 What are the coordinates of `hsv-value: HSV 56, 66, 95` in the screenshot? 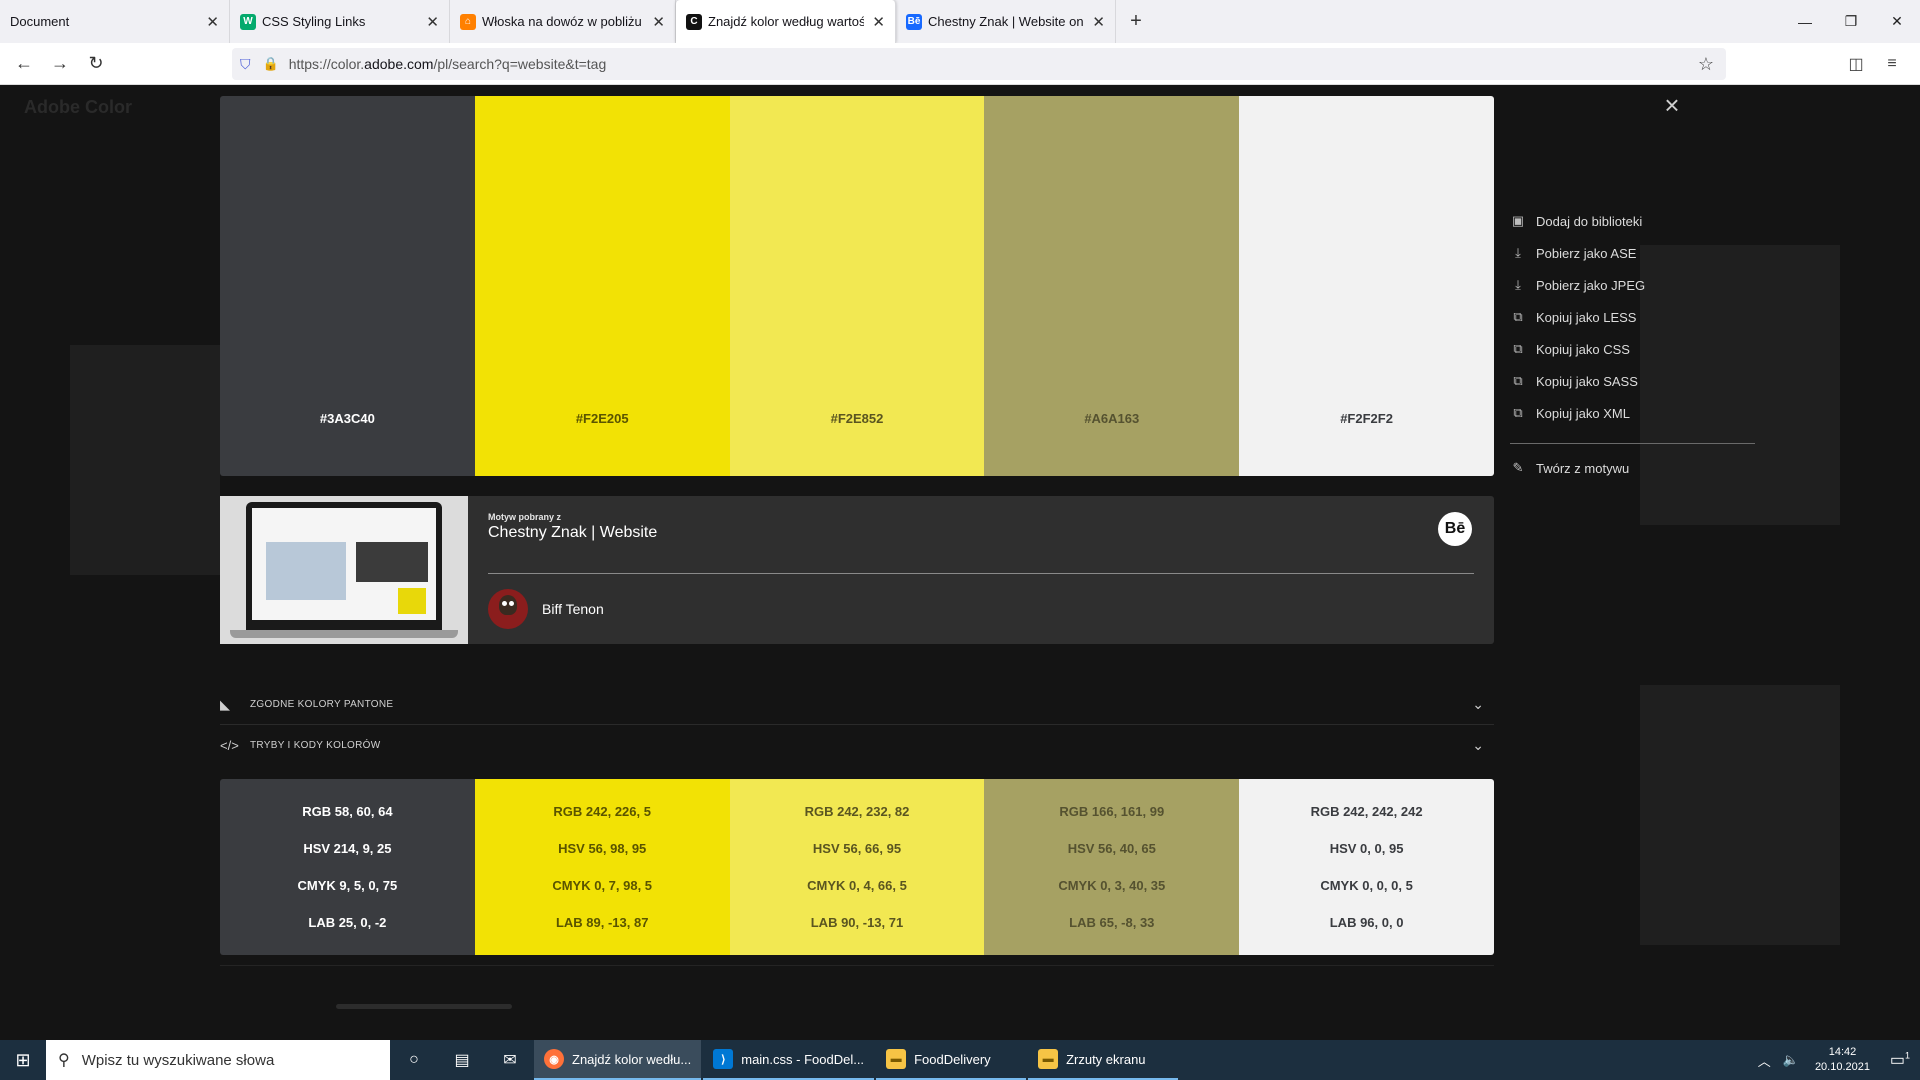 It's located at (857, 848).